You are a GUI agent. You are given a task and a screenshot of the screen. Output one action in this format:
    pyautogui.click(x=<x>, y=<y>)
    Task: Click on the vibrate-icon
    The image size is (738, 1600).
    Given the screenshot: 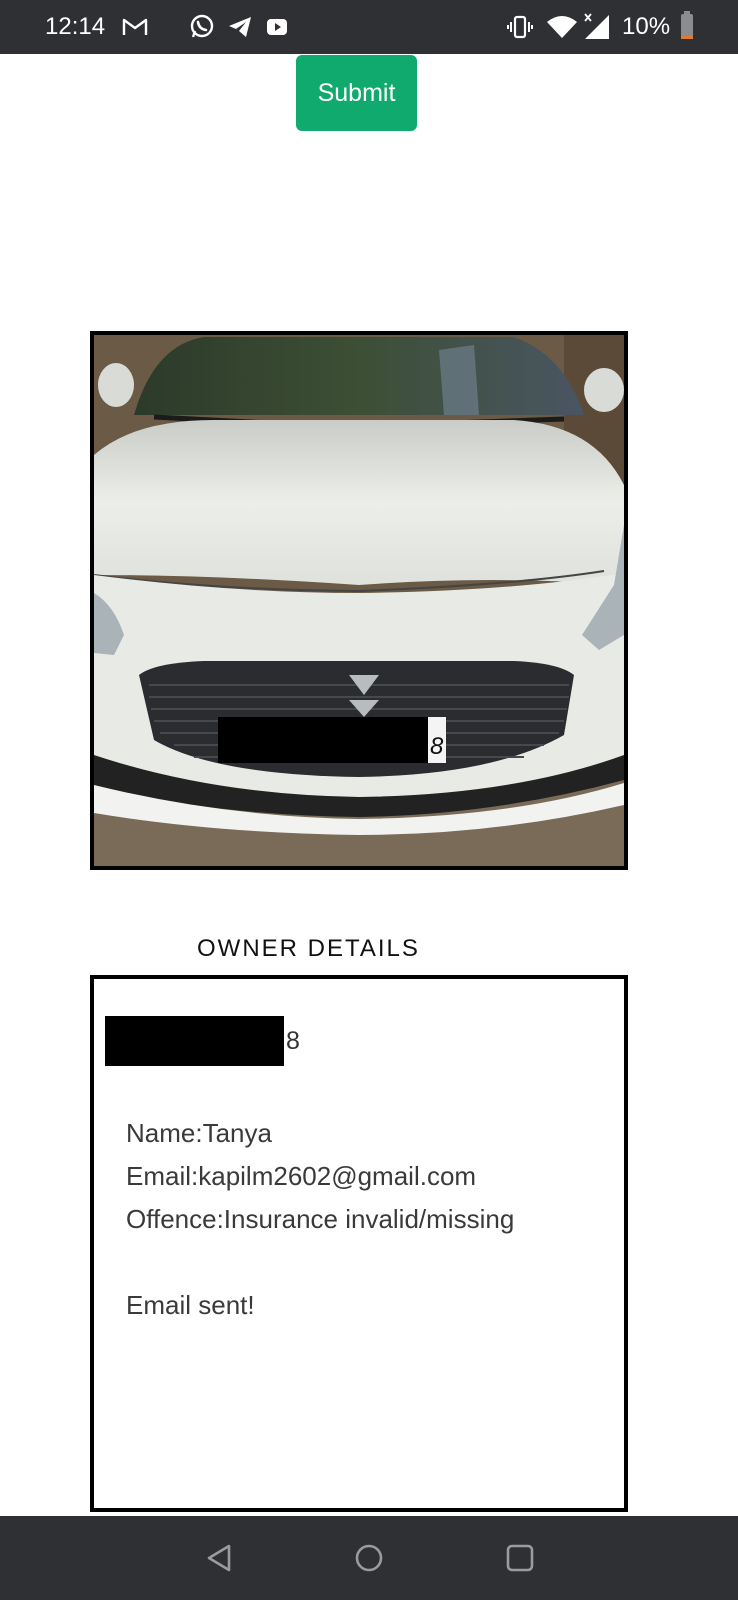 What is the action you would take?
    pyautogui.click(x=520, y=27)
    